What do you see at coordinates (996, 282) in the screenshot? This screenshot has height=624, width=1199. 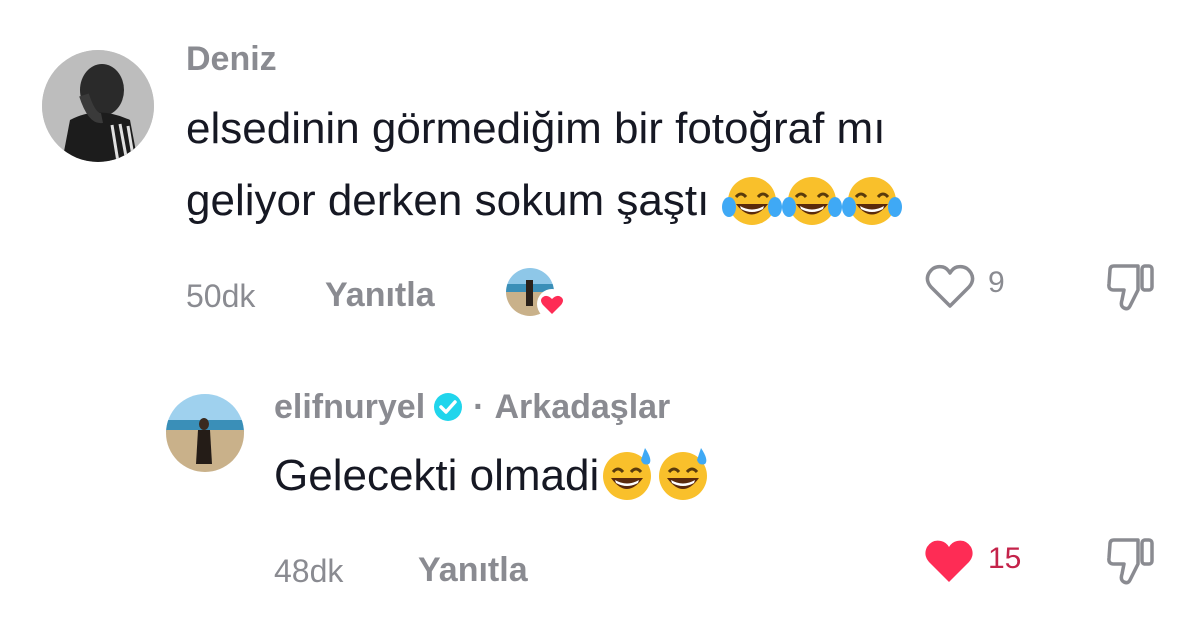 I see `like-count: 9` at bounding box center [996, 282].